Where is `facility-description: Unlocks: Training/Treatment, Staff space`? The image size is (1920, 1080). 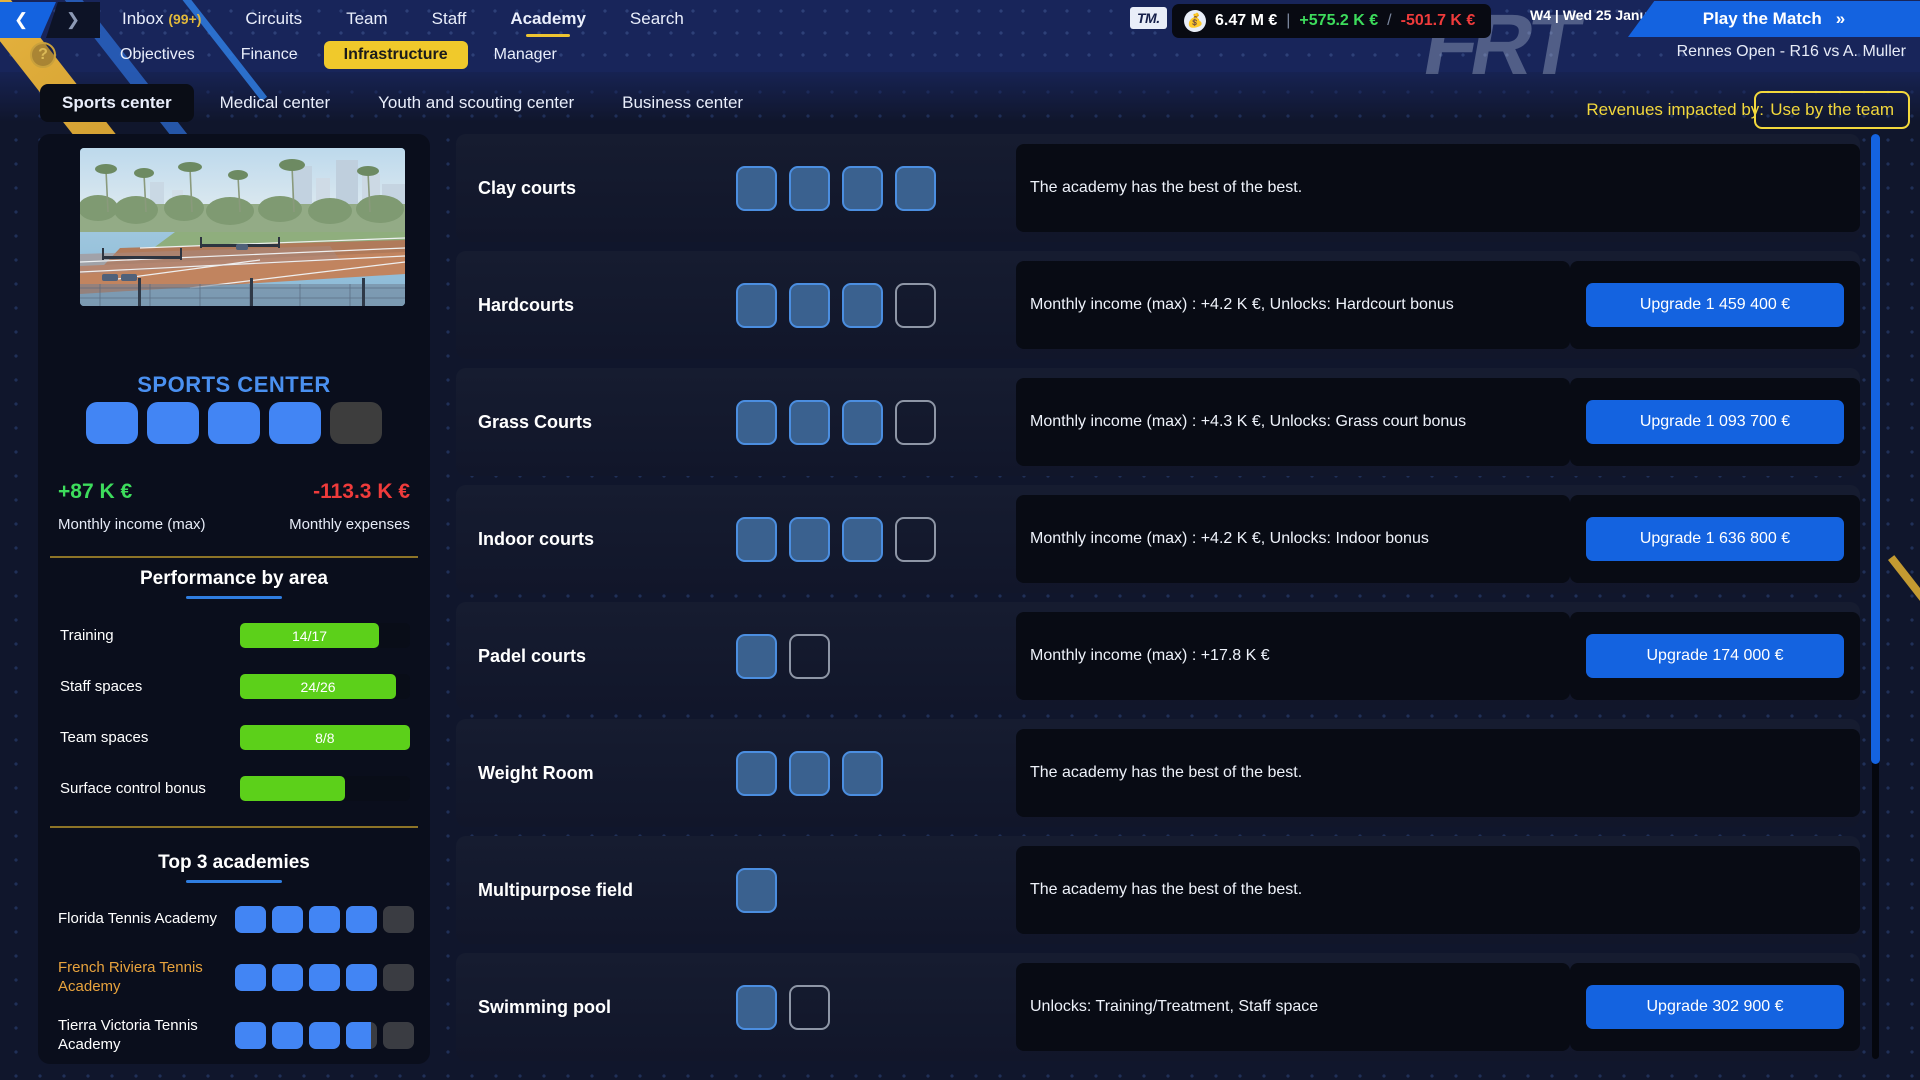 facility-description: Unlocks: Training/Treatment, Staff space is located at coordinates (1293, 1007).